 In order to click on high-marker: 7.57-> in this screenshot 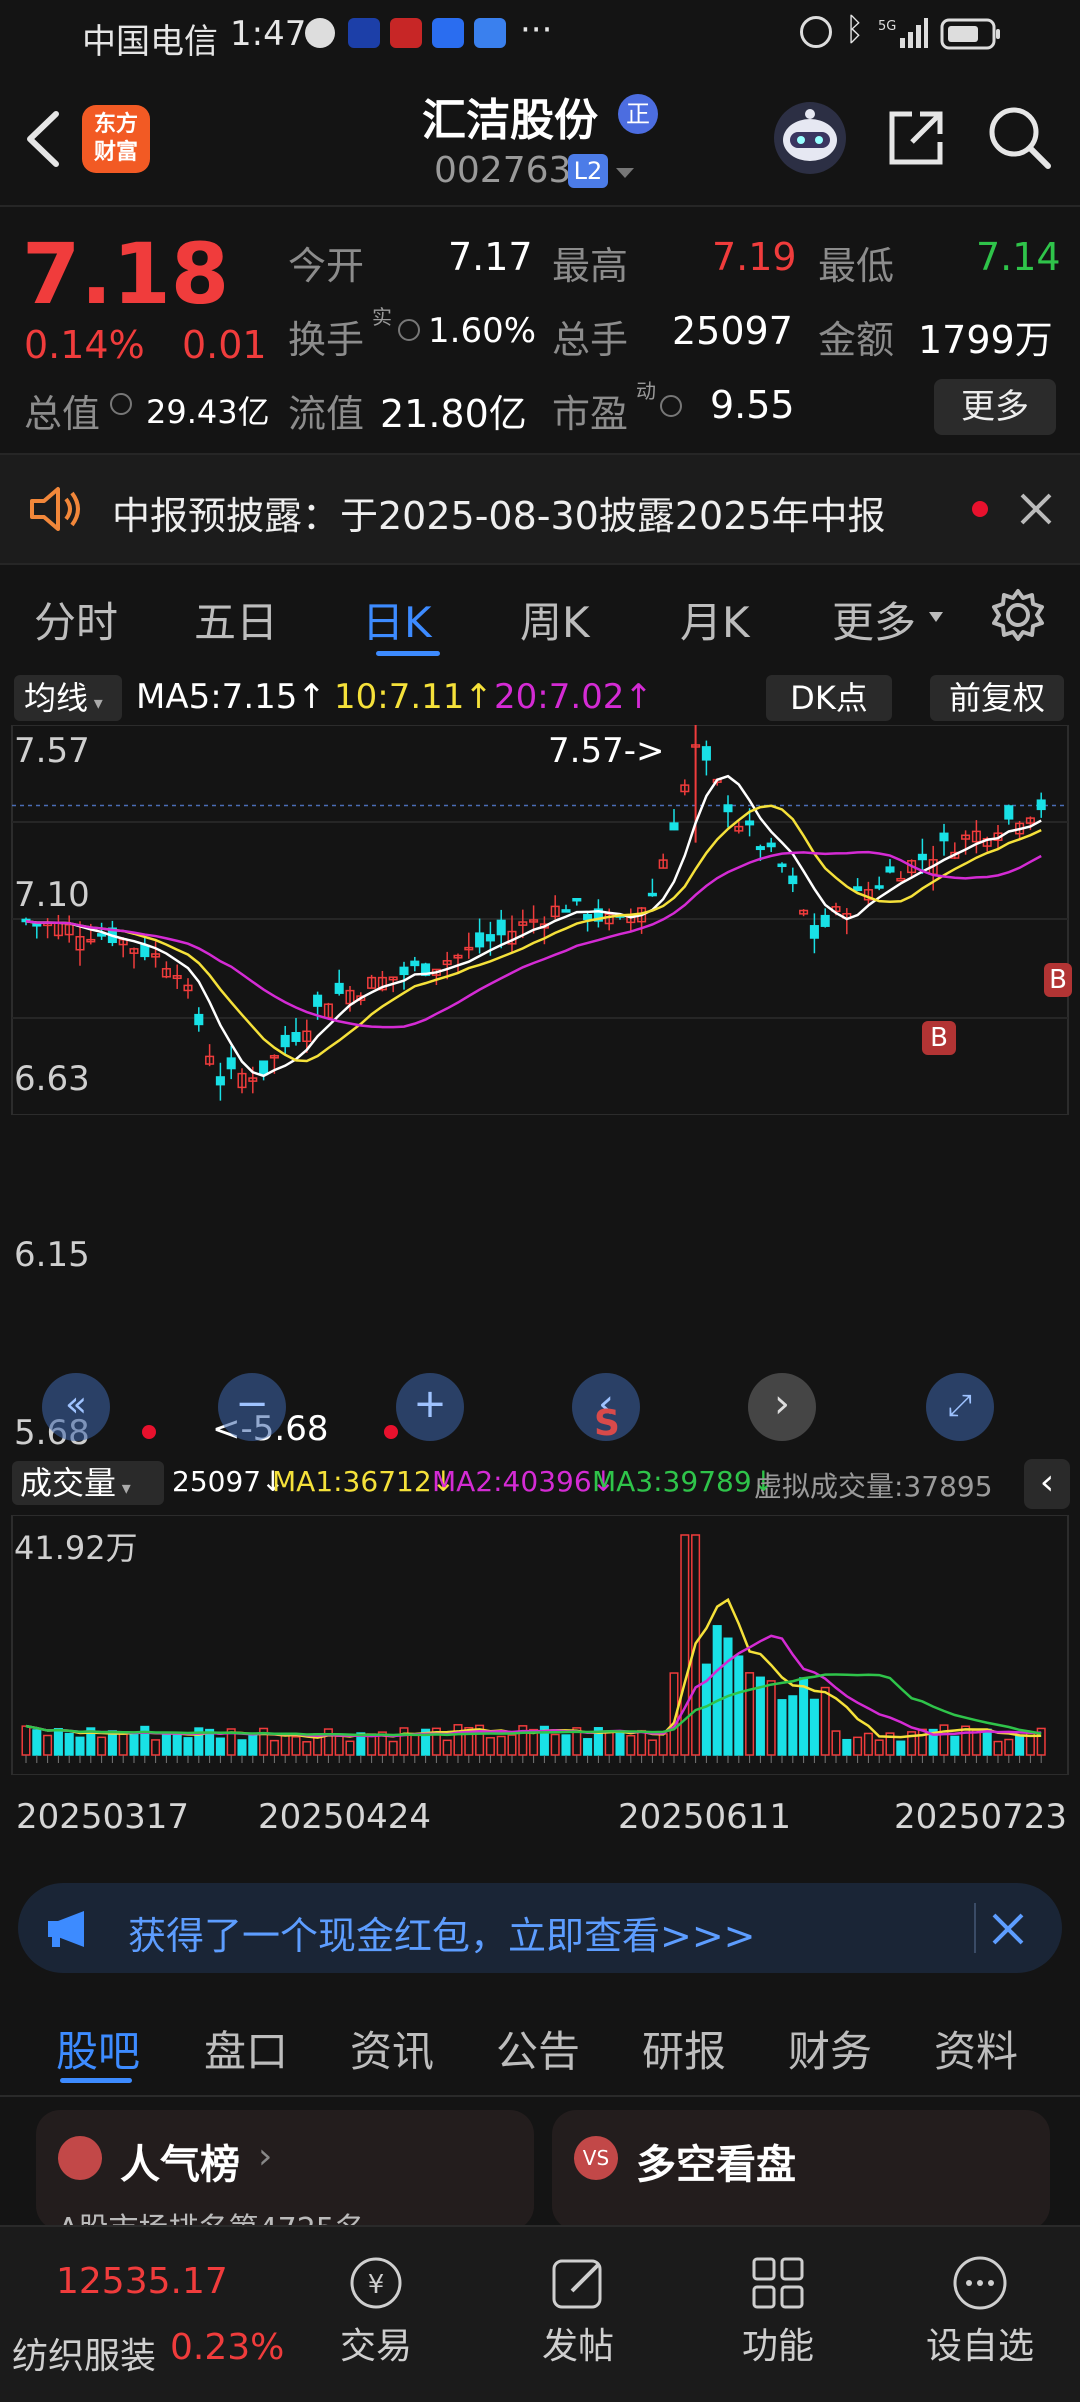, I will do `click(606, 751)`.